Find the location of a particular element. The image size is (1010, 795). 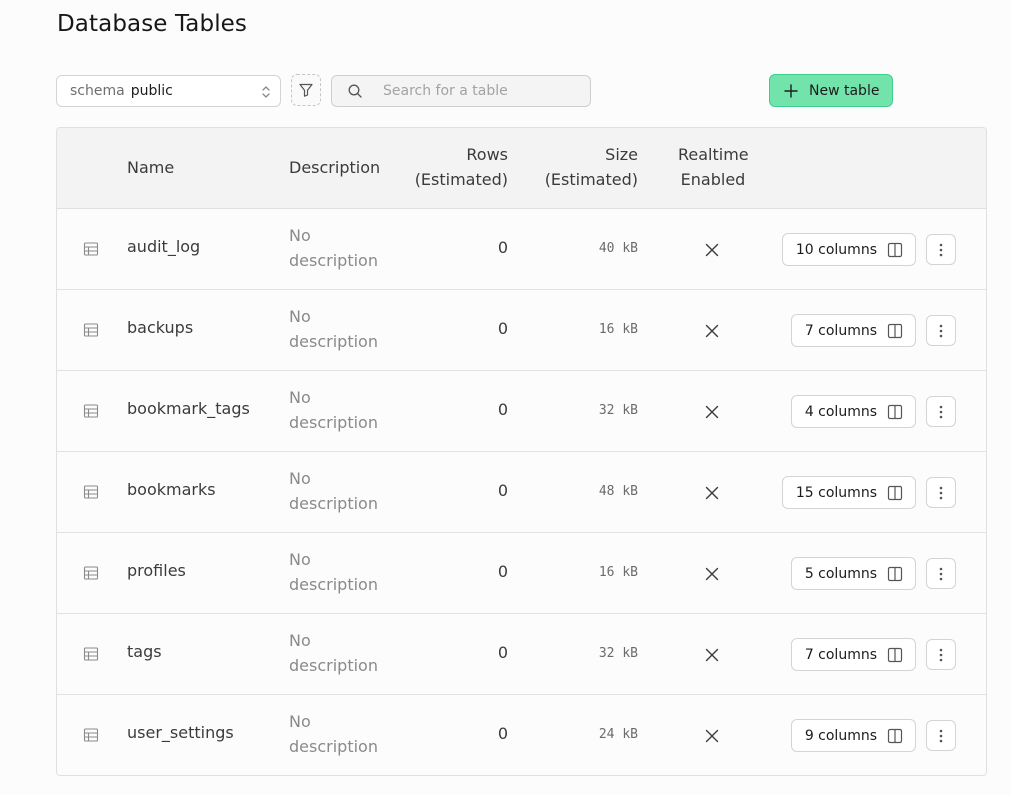

header-size-line2: (Estimated) is located at coordinates (591, 179).